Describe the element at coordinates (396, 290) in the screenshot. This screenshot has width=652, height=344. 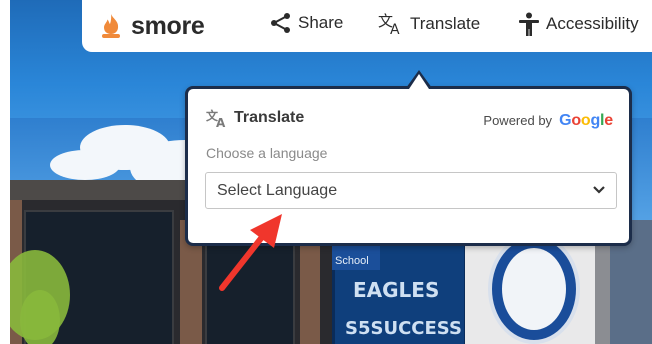
I see `sign-text-eagles: EAGLES` at that location.